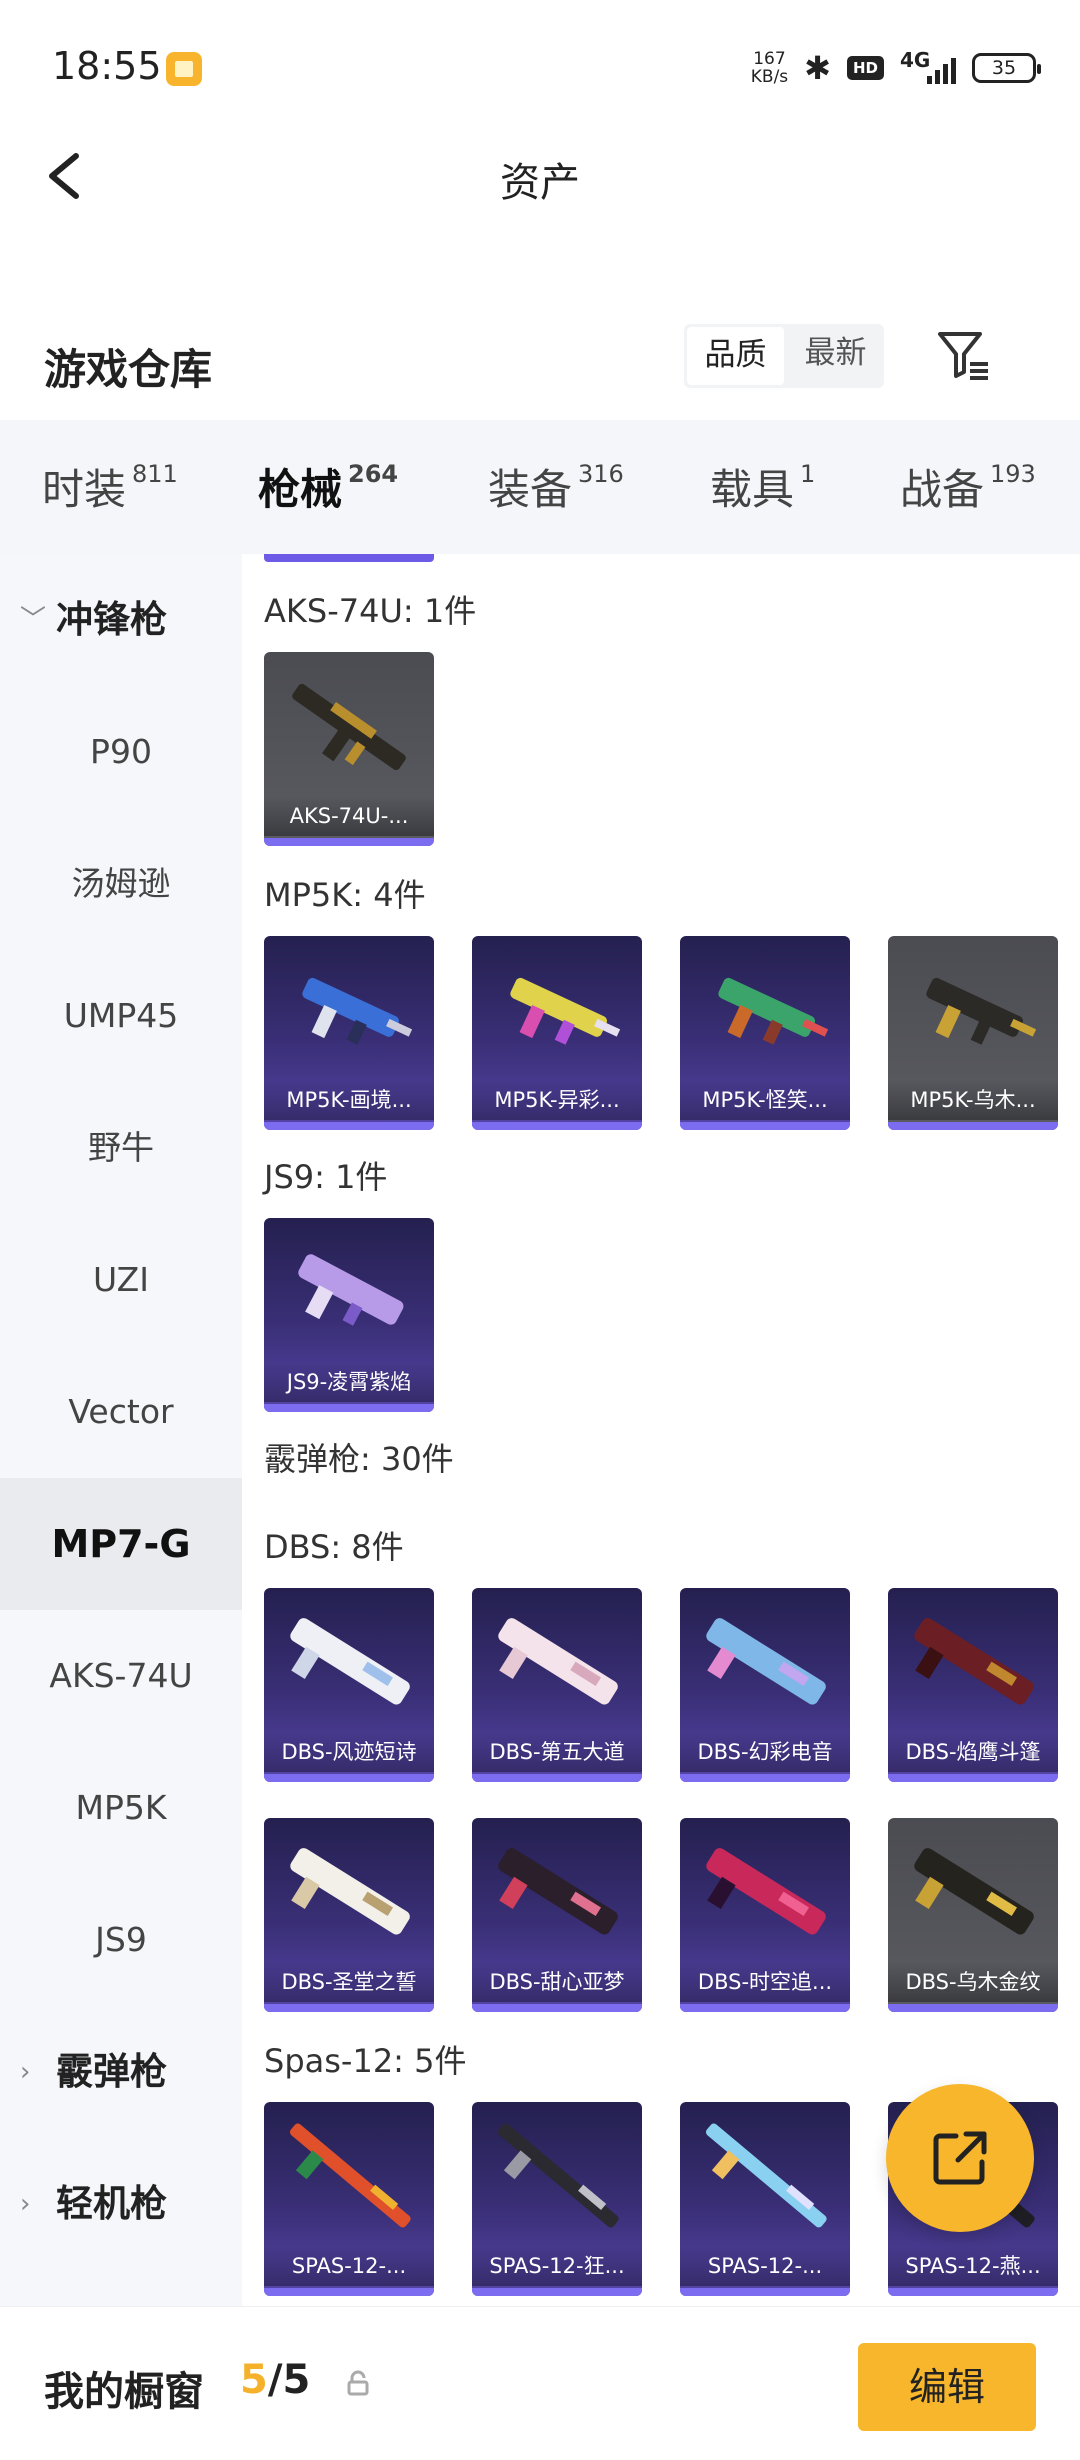 The image size is (1080, 2460). I want to click on sidebar-group-smg: ﹀ 冲锋枪, so click(121, 620).